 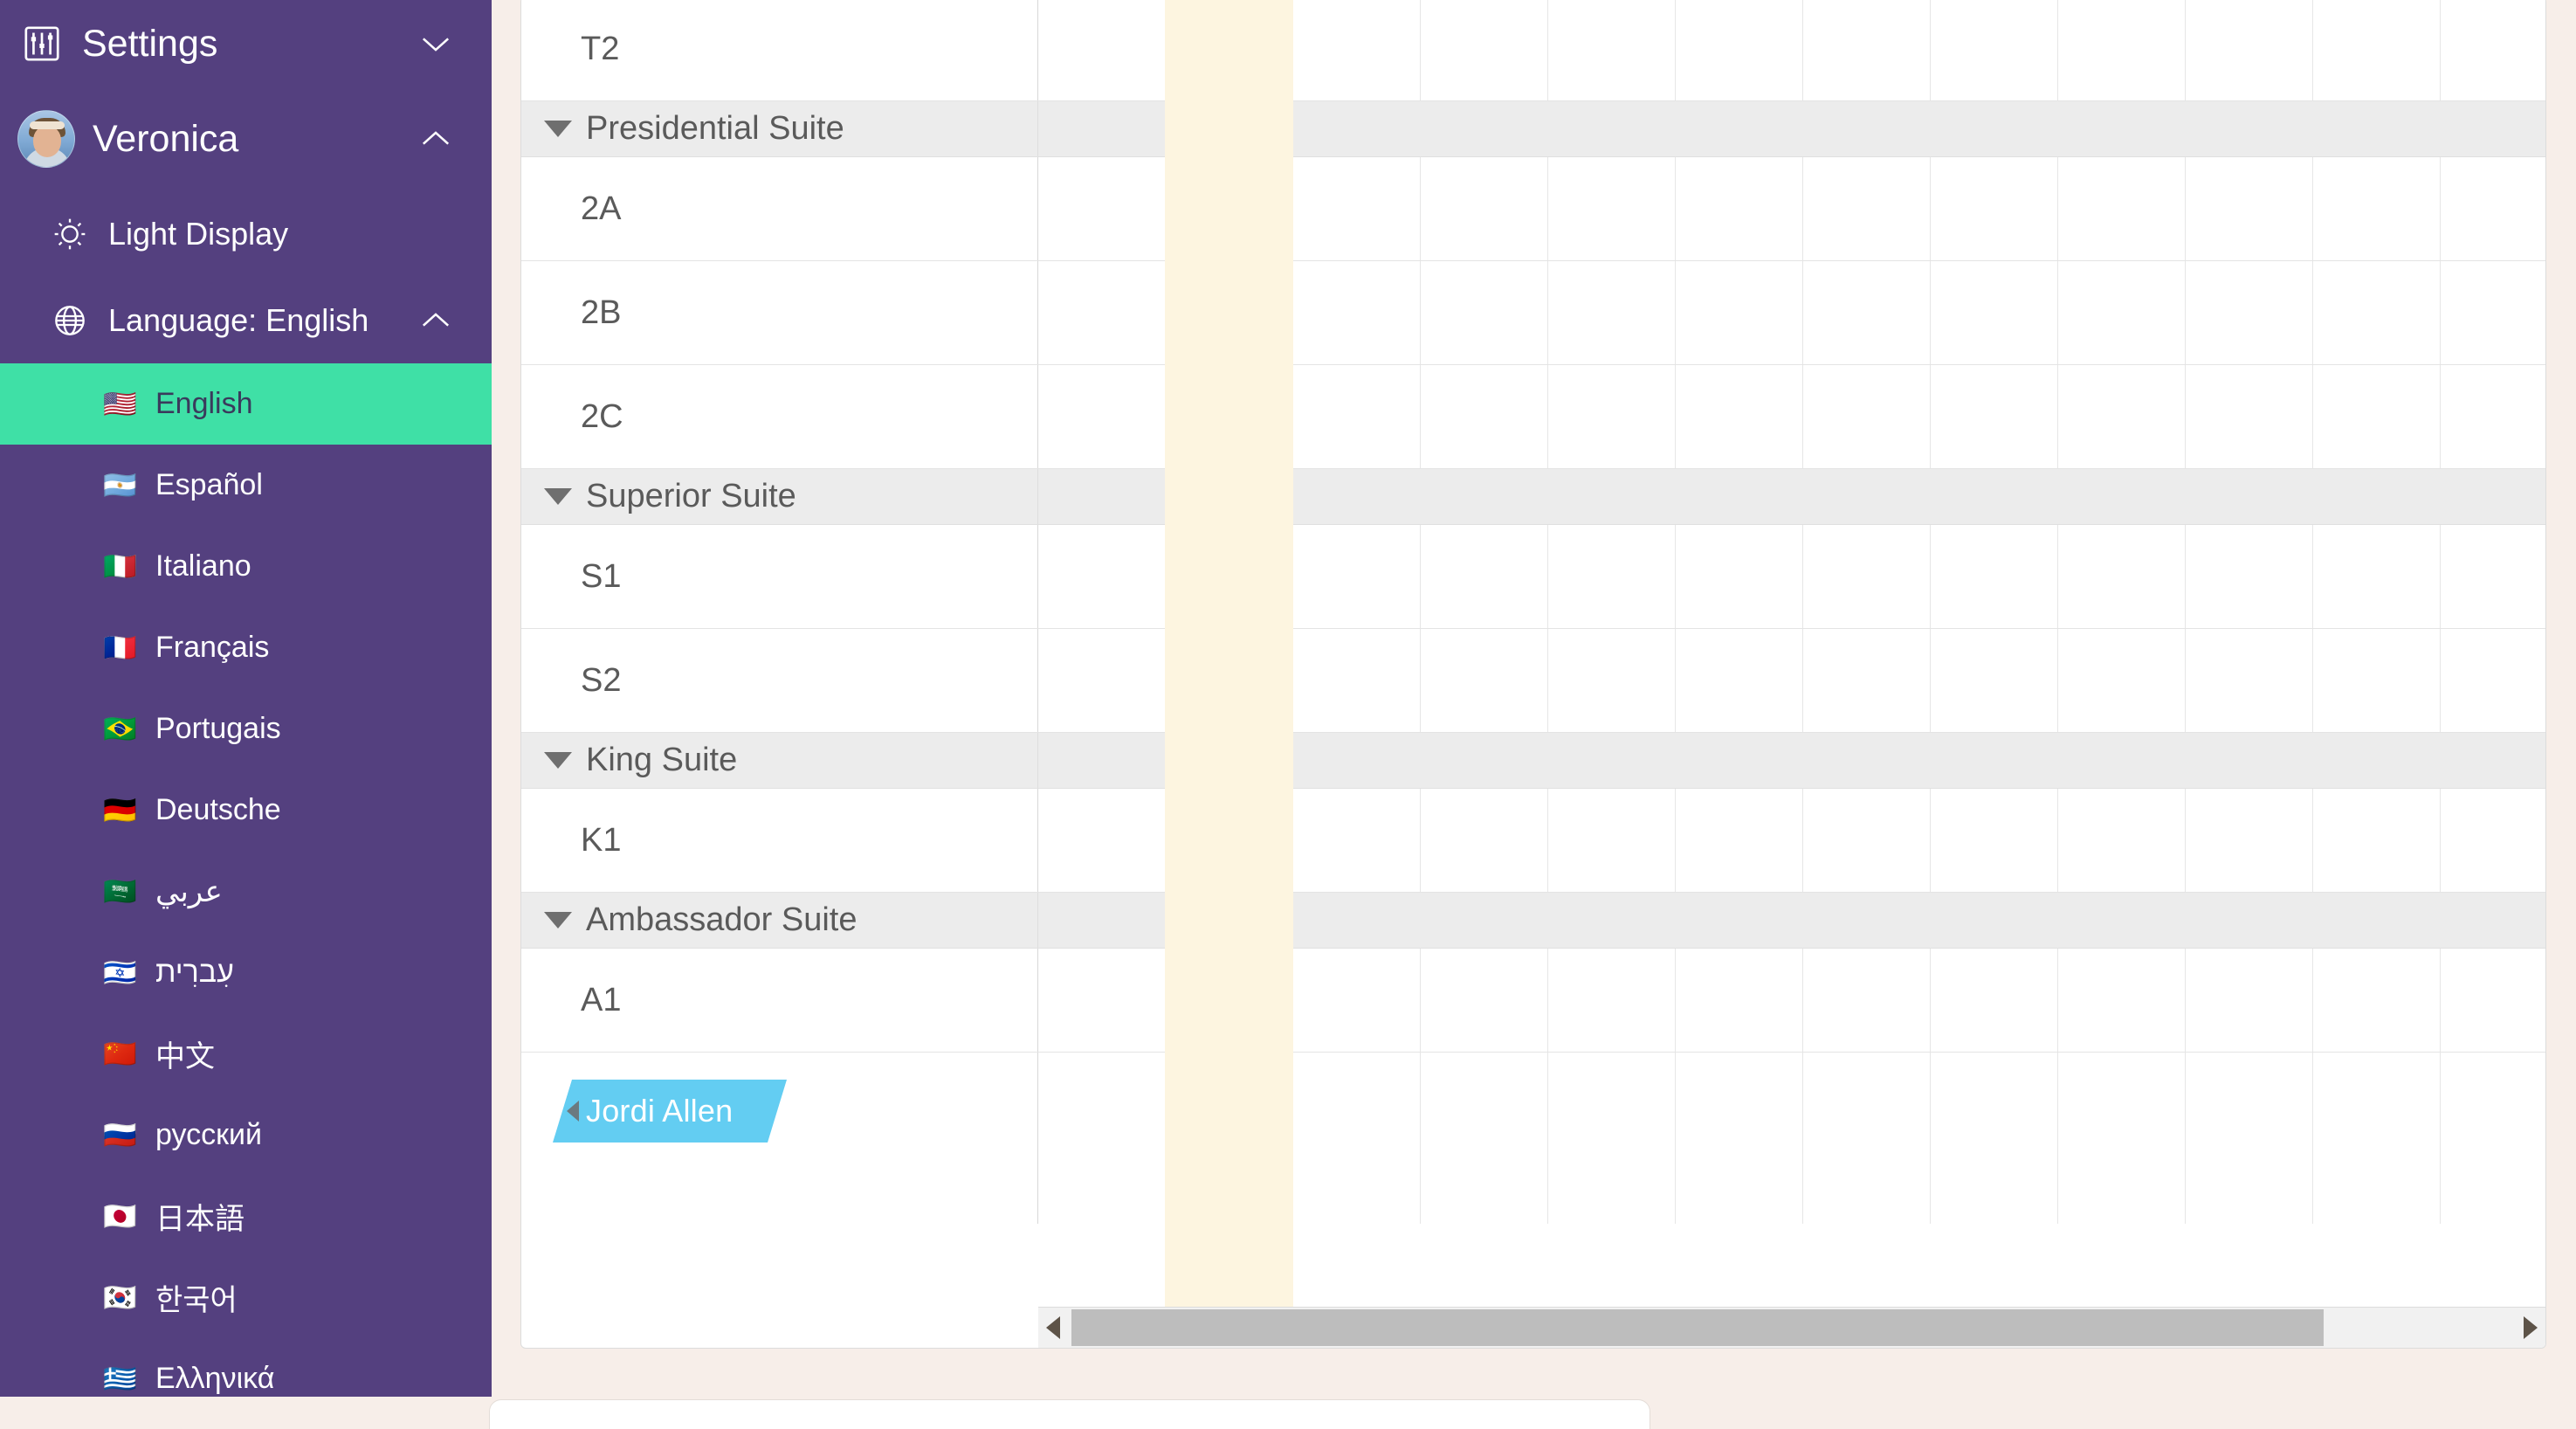 I want to click on sidebar-item-language: Language: English, so click(x=246, y=320).